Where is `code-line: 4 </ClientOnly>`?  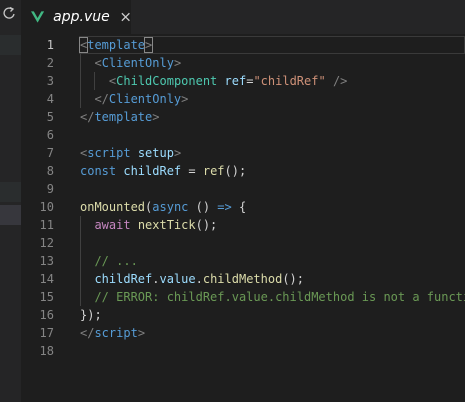
code-line: 4 </ClientOnly> is located at coordinates (243, 99).